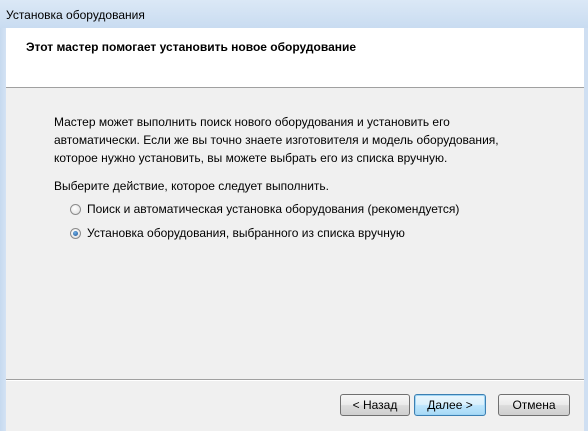 The image size is (588, 431). I want to click on radio-auto-install, so click(75, 209).